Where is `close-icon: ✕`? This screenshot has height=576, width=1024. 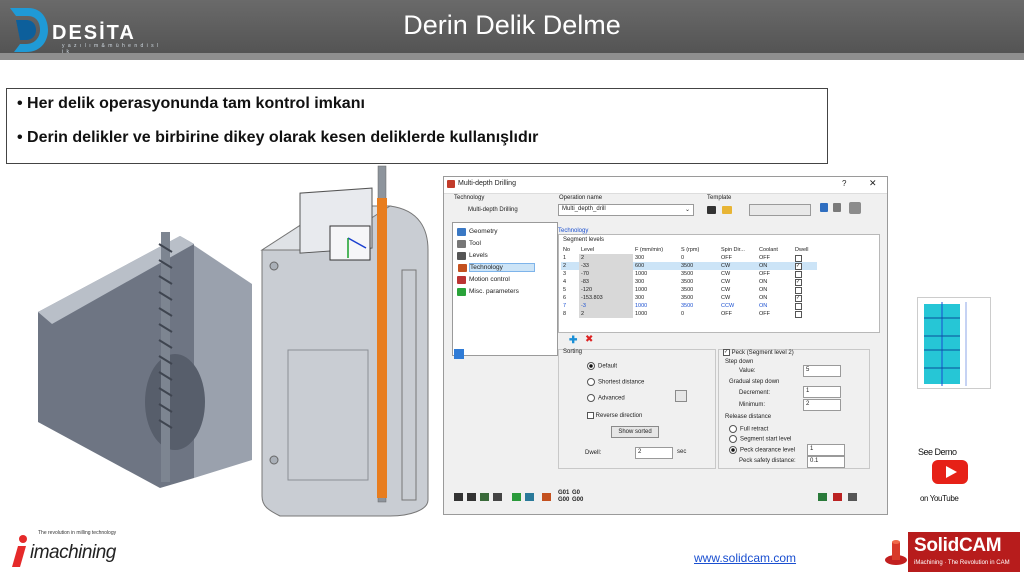 close-icon: ✕ is located at coordinates (873, 183).